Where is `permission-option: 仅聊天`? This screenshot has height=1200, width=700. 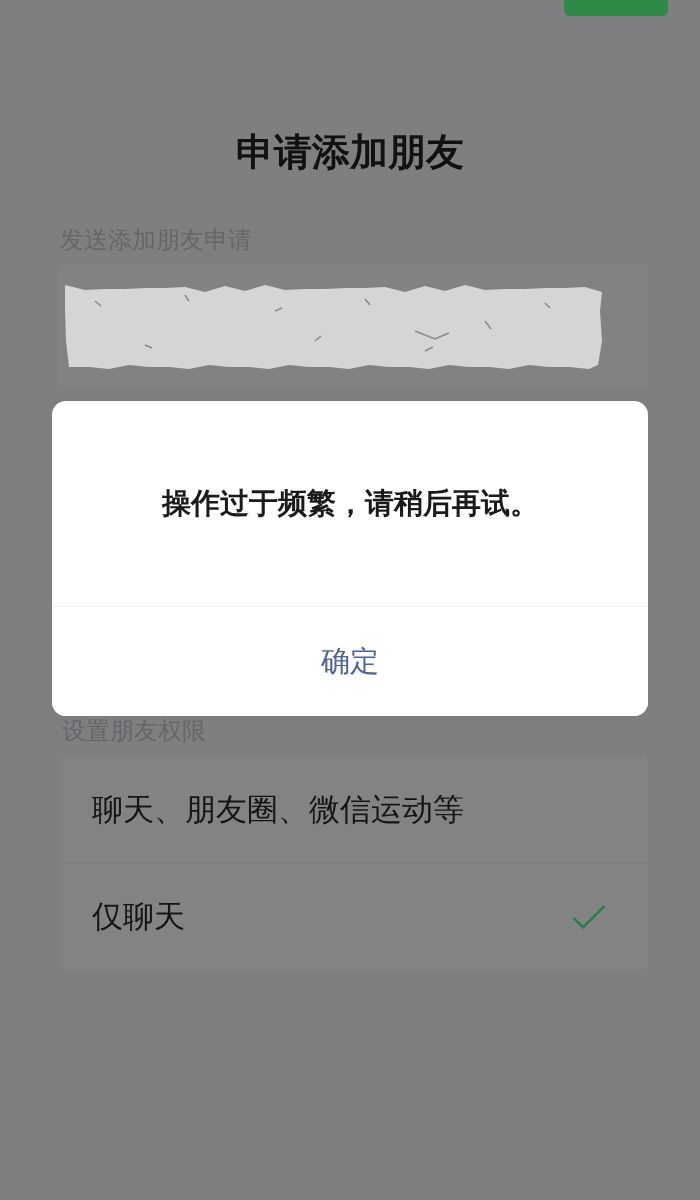 permission-option: 仅聊天 is located at coordinates (354, 916).